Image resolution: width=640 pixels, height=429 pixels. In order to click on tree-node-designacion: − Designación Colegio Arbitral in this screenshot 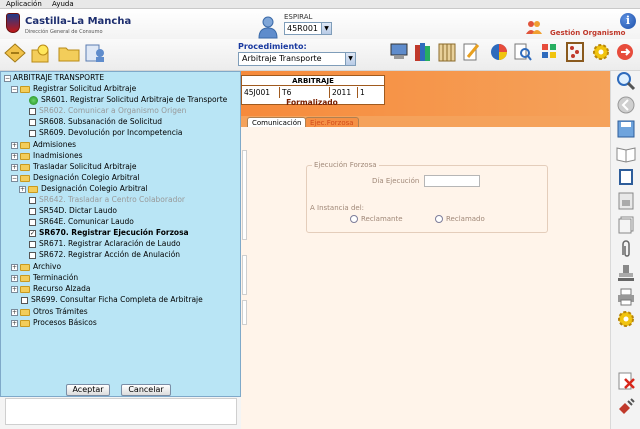, I will do `click(75, 177)`.